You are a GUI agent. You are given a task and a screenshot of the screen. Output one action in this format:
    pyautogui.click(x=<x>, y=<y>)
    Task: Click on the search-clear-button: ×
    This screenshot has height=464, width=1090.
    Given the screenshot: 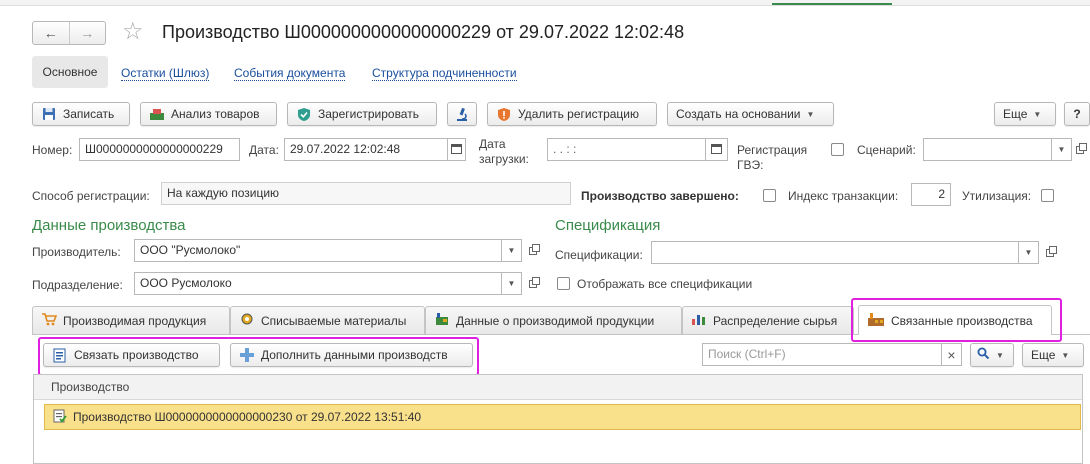 What is the action you would take?
    pyautogui.click(x=952, y=354)
    